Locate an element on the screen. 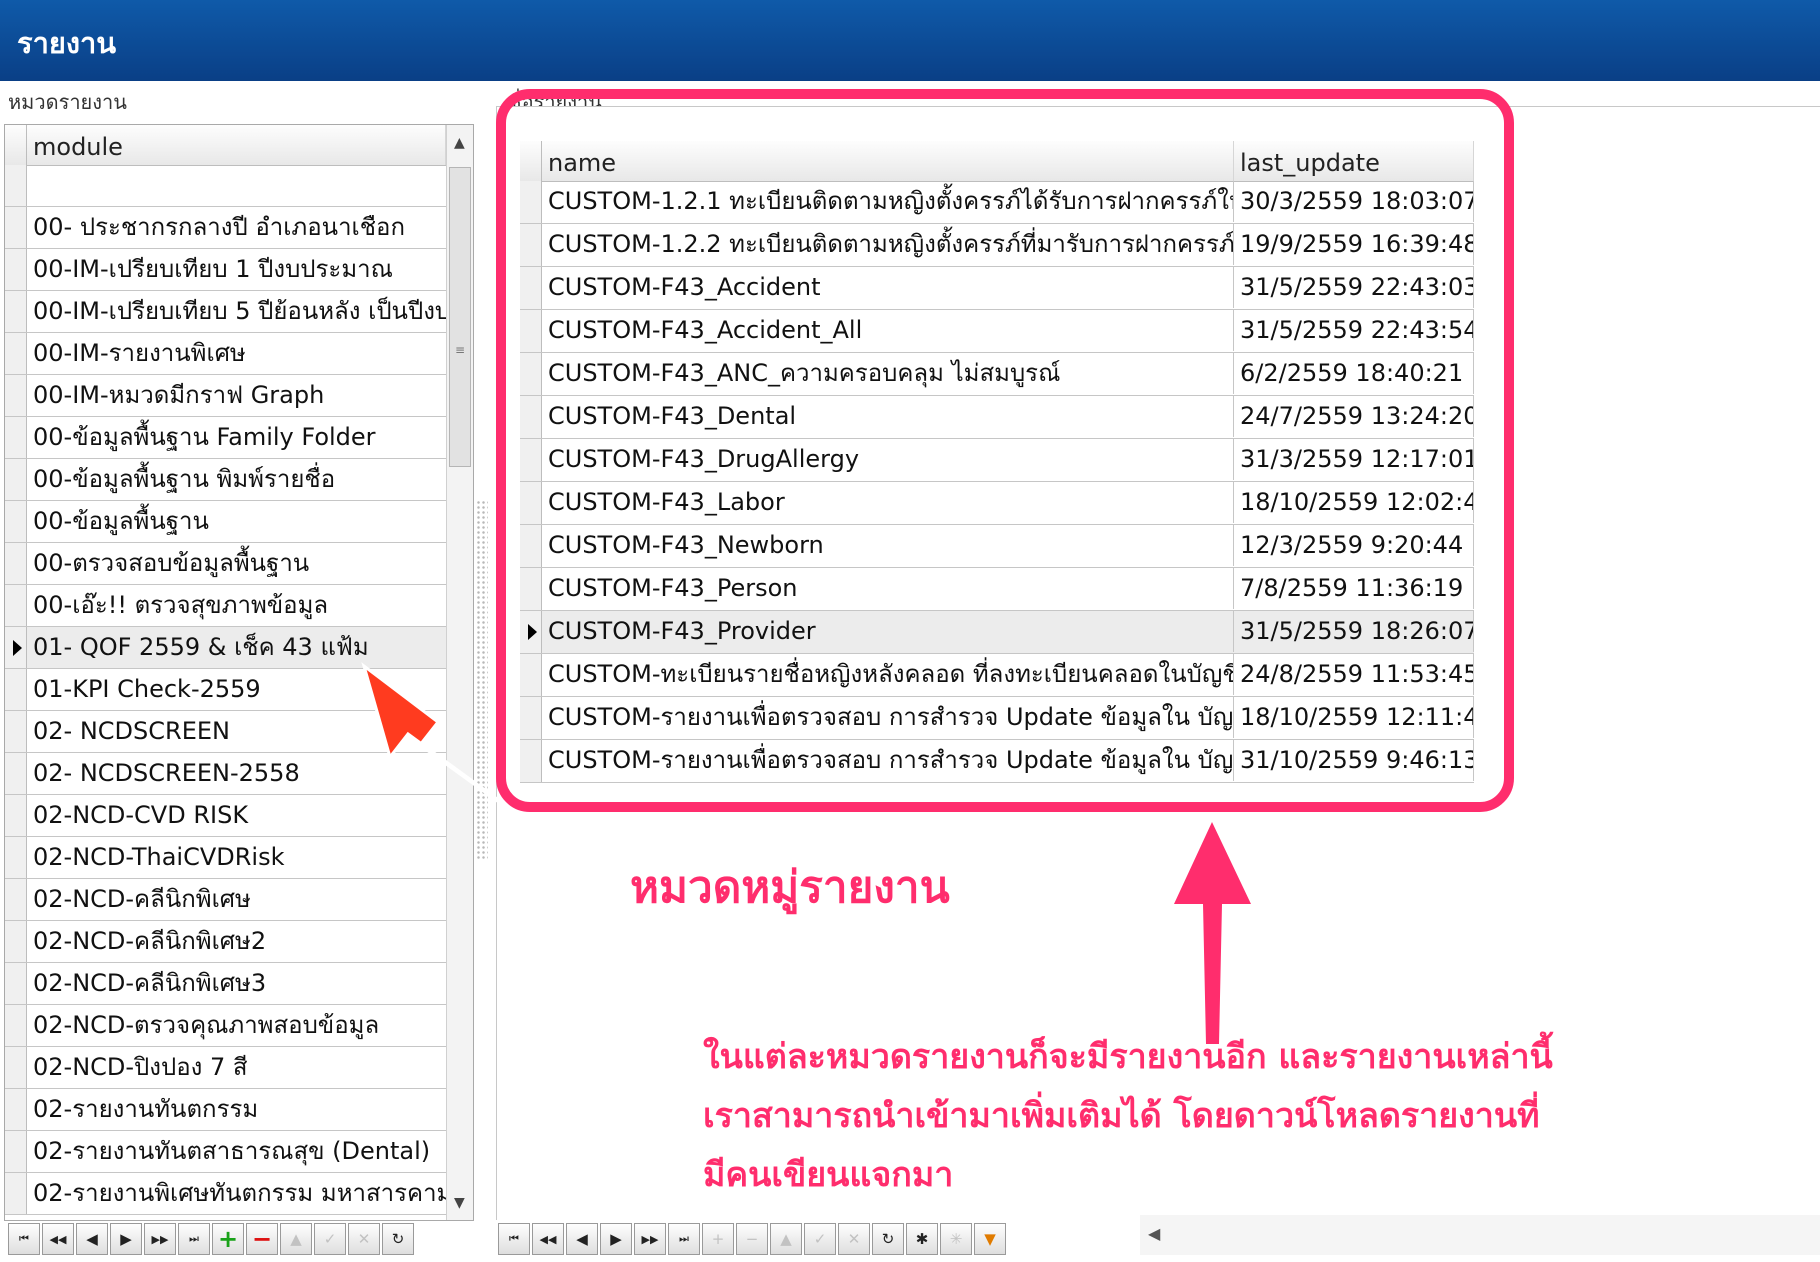 The width and height of the screenshot is (1820, 1262). module-row: 02-รายงานพิเศษทันตกรรม มหาสารคาม ส่ง is located at coordinates (225, 1194).